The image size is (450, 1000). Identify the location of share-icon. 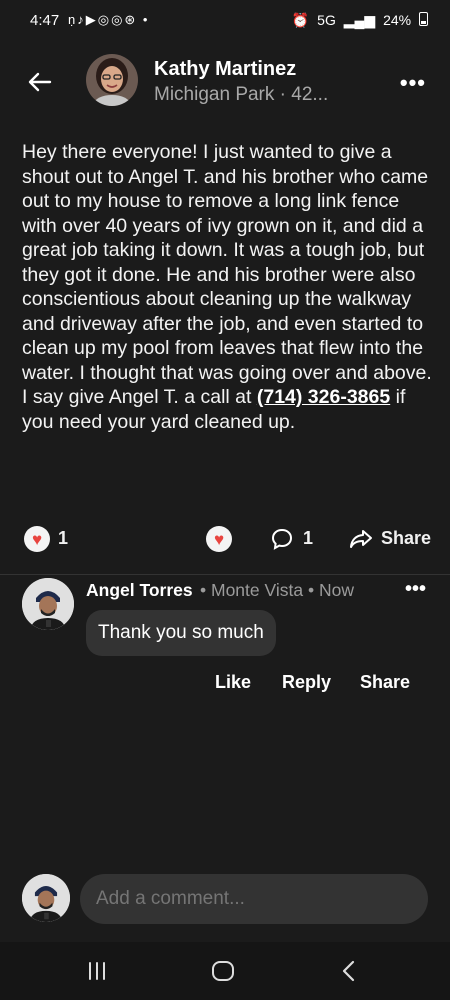
(361, 539).